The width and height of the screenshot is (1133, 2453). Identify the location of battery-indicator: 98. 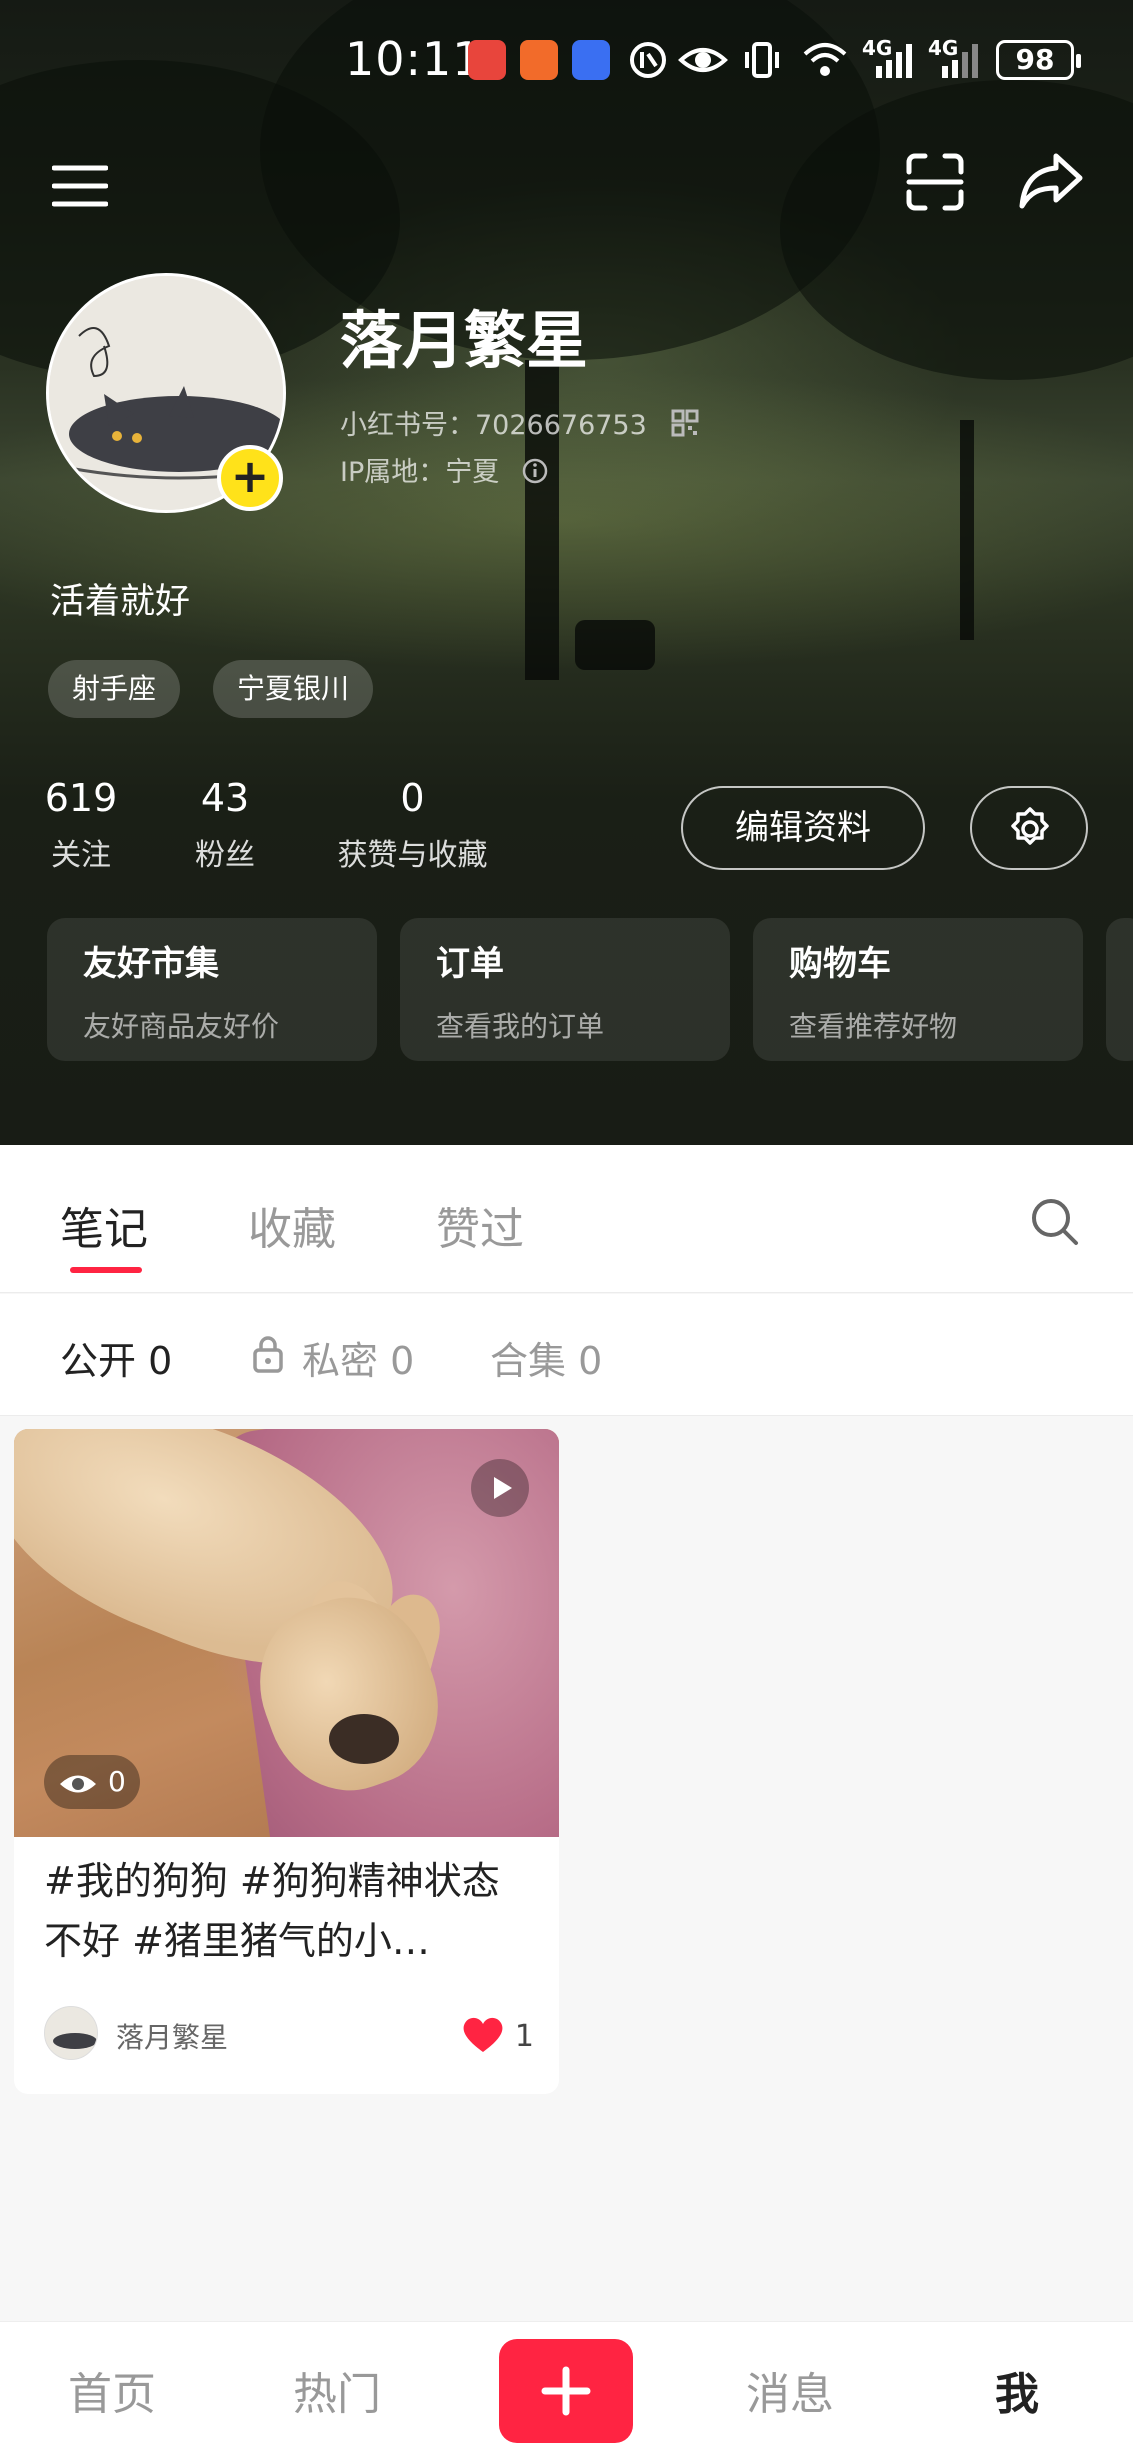
(1038, 60).